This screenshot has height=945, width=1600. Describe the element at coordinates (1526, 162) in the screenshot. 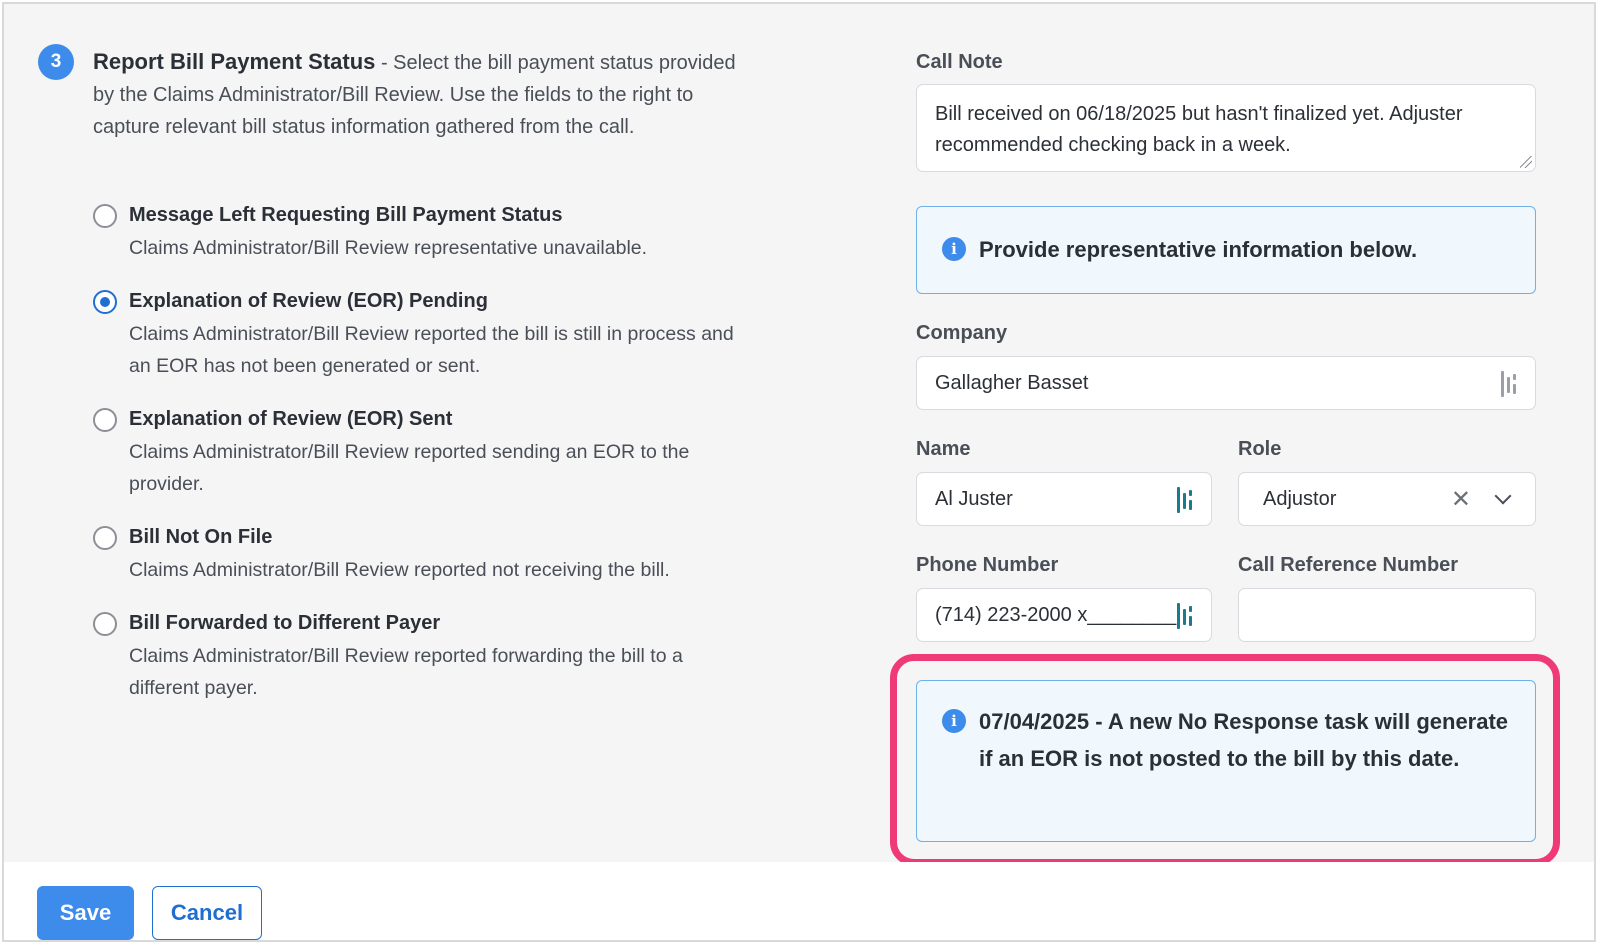

I see `resize-grip-icon` at that location.